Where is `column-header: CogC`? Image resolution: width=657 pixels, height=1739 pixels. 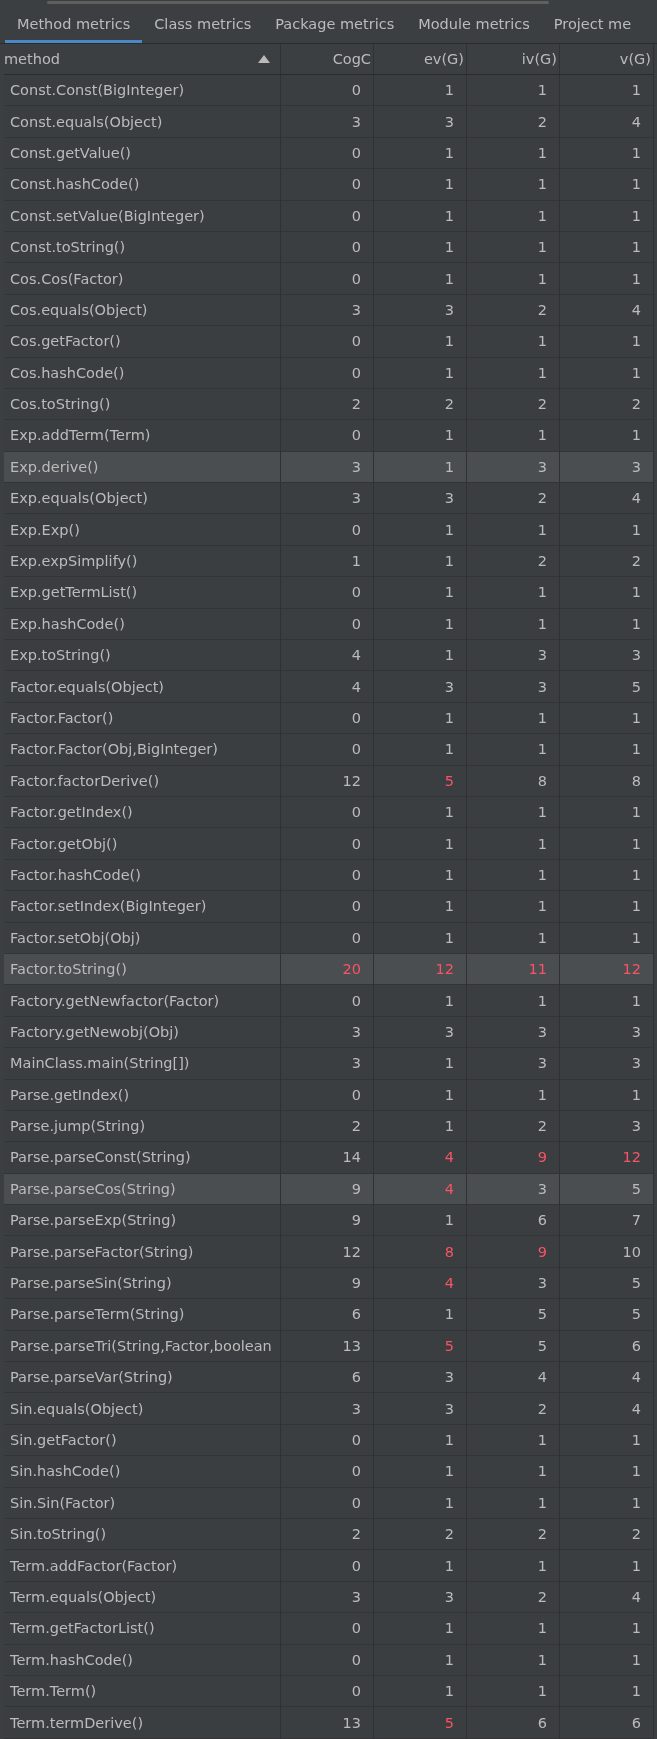 column-header: CogC is located at coordinates (327, 59).